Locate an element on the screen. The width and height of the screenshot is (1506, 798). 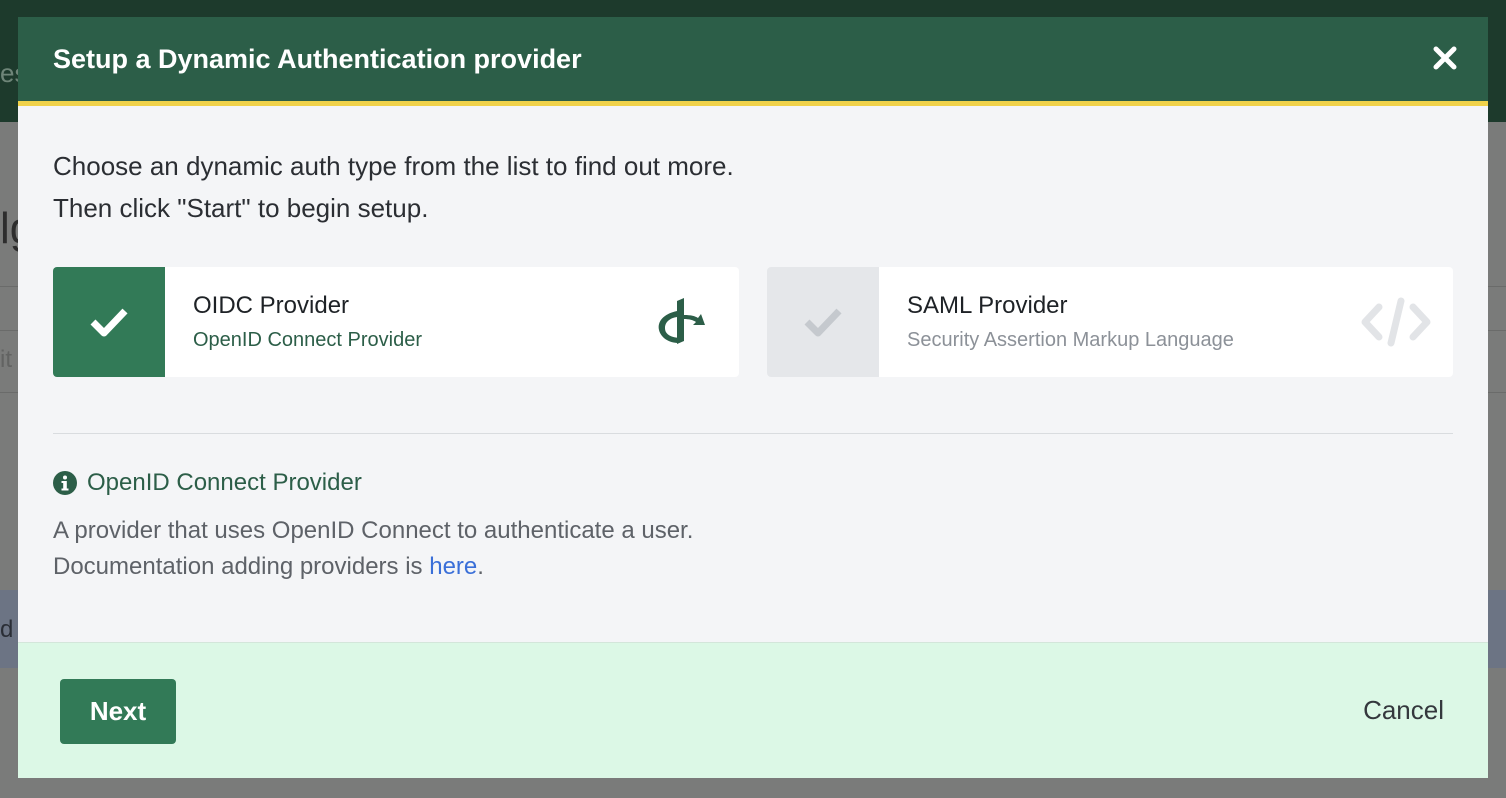
cancel-button: Cancel is located at coordinates (1403, 710).